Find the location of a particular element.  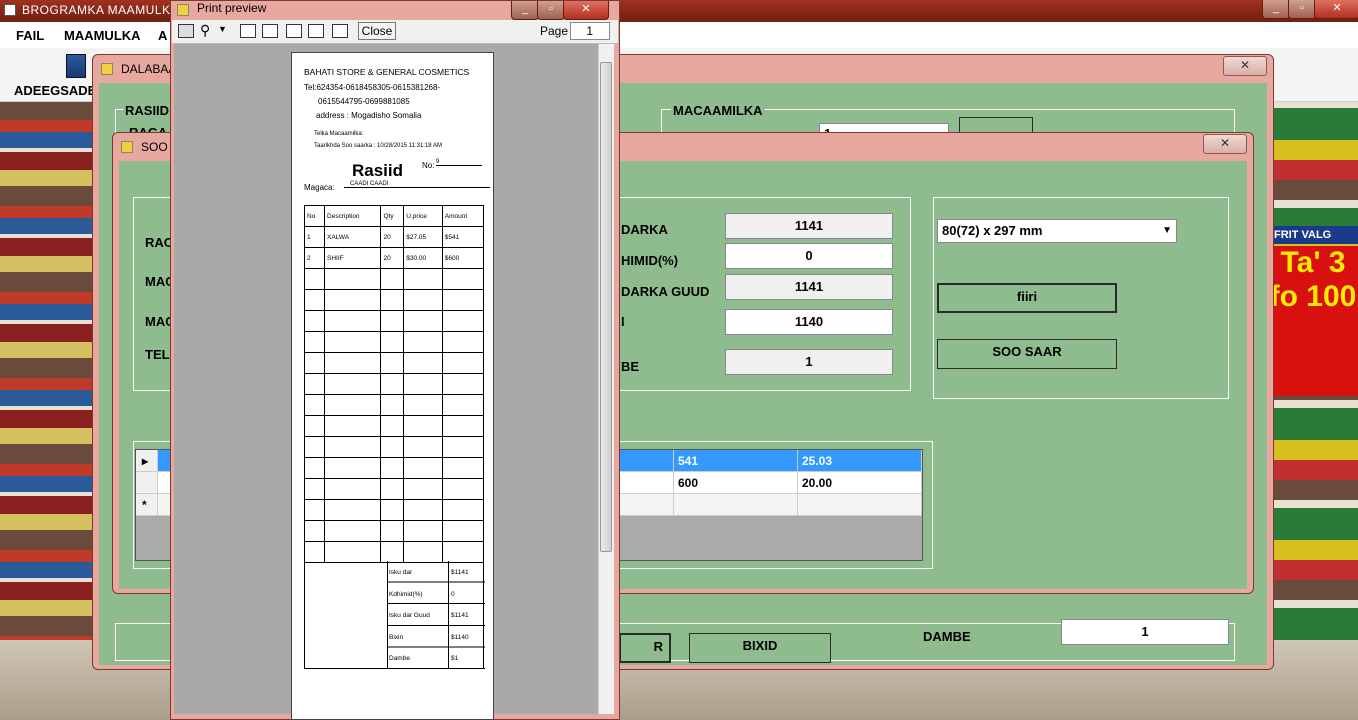

darka-guud-label: DARKA GUUD is located at coordinates (665, 291).